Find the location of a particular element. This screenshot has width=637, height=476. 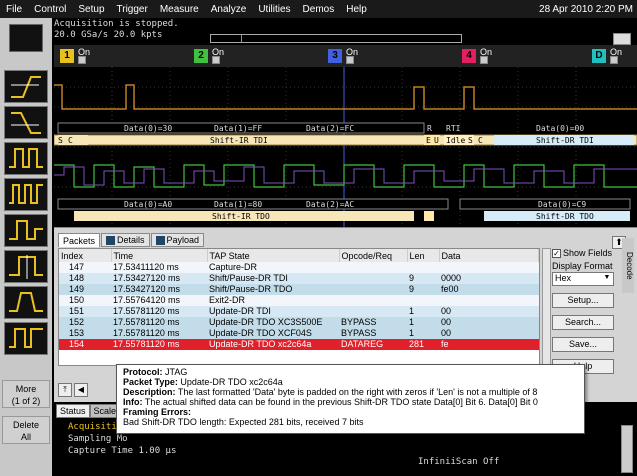

first-packet-button: ⤒ is located at coordinates (65, 390).